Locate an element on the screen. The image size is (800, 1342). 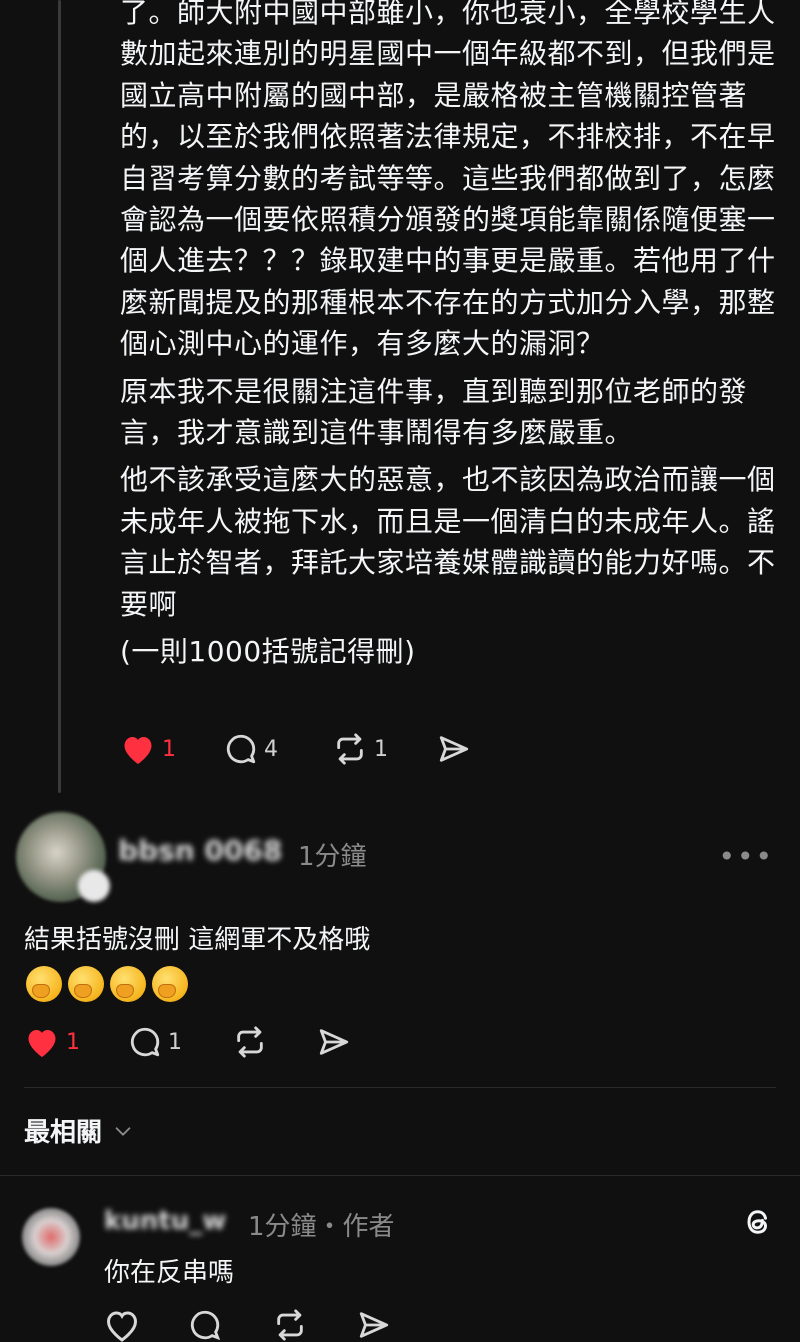
reply-actions is located at coordinates (248, 1325).